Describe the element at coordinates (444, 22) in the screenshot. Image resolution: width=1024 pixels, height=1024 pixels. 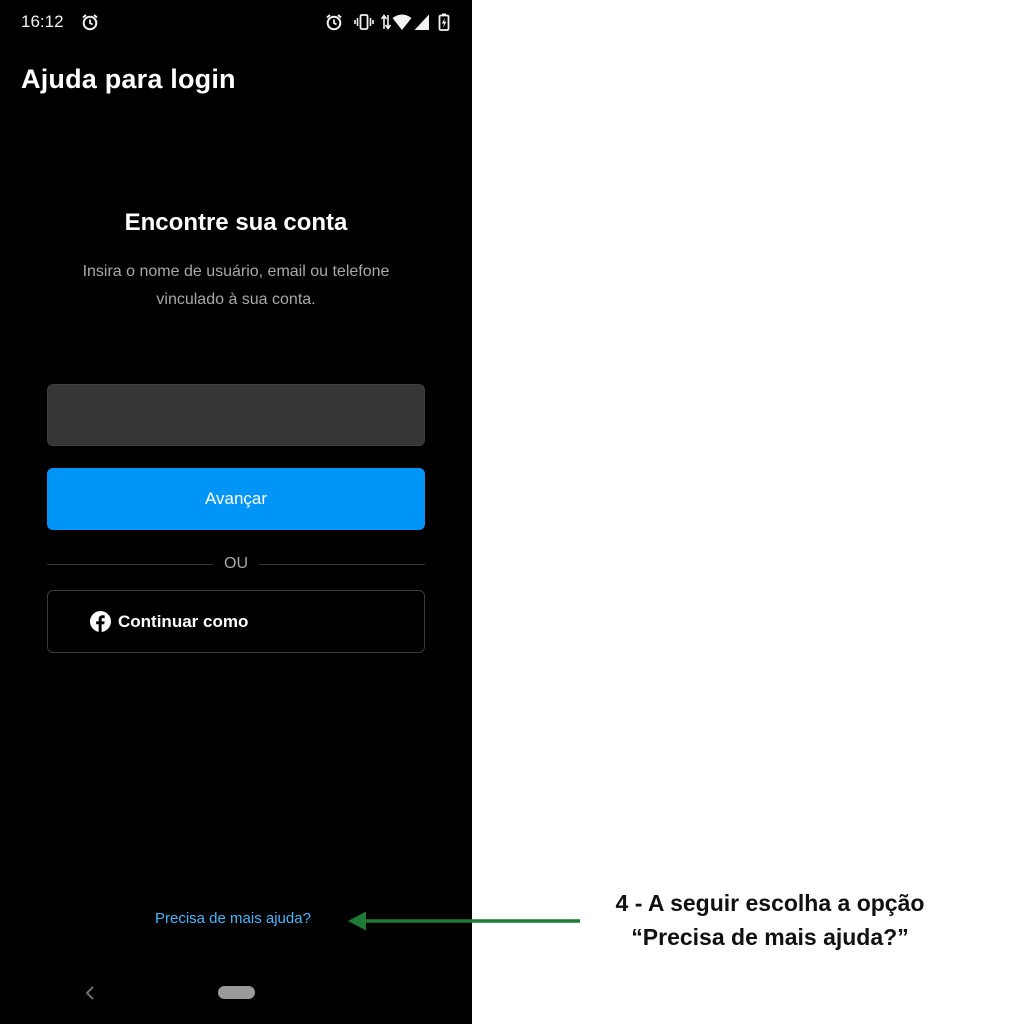
I see `battery-charging-icon` at that location.